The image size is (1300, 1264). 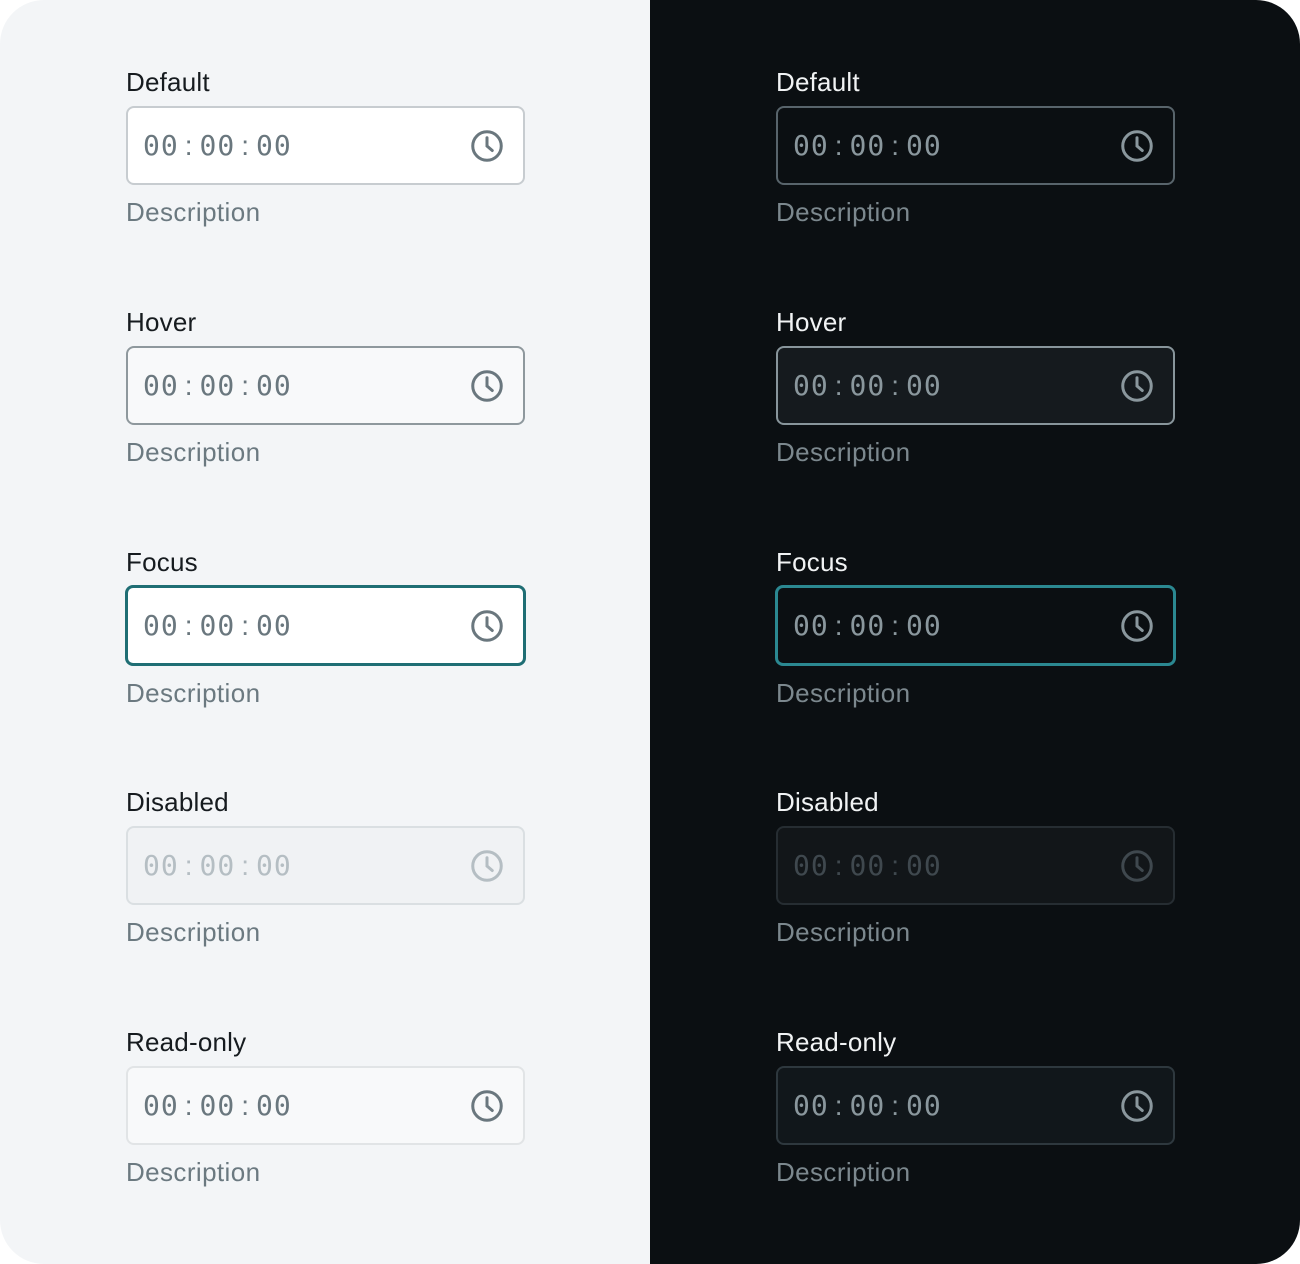 I want to click on time-field-disabled: Disabled 00 : 00 : 00 Description, so click(x=326, y=867).